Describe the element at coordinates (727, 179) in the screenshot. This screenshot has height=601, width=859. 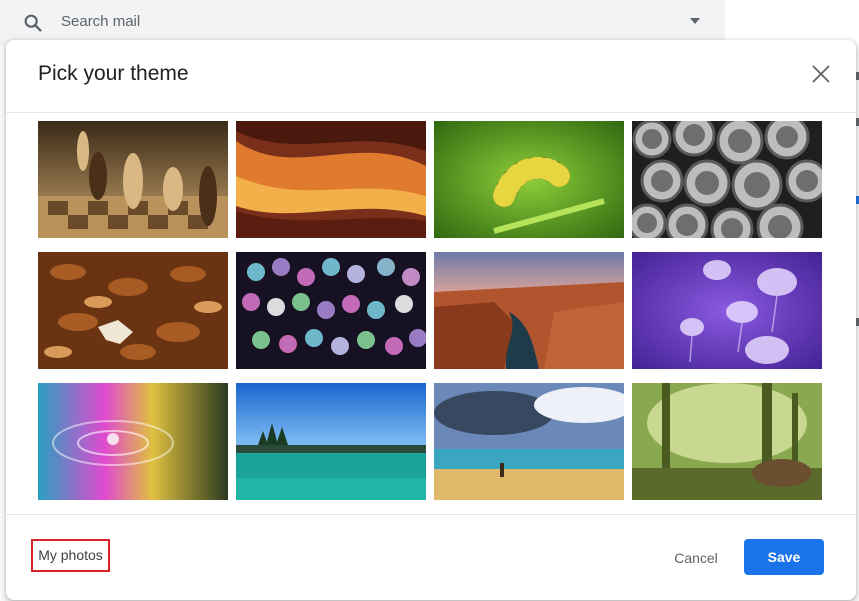
I see `theme-pipes` at that location.